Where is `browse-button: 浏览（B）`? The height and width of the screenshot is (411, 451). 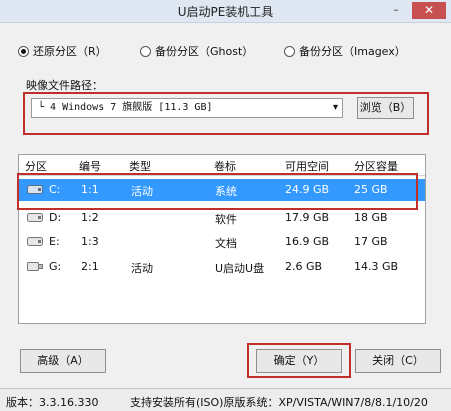 browse-button: 浏览（B） is located at coordinates (385, 108).